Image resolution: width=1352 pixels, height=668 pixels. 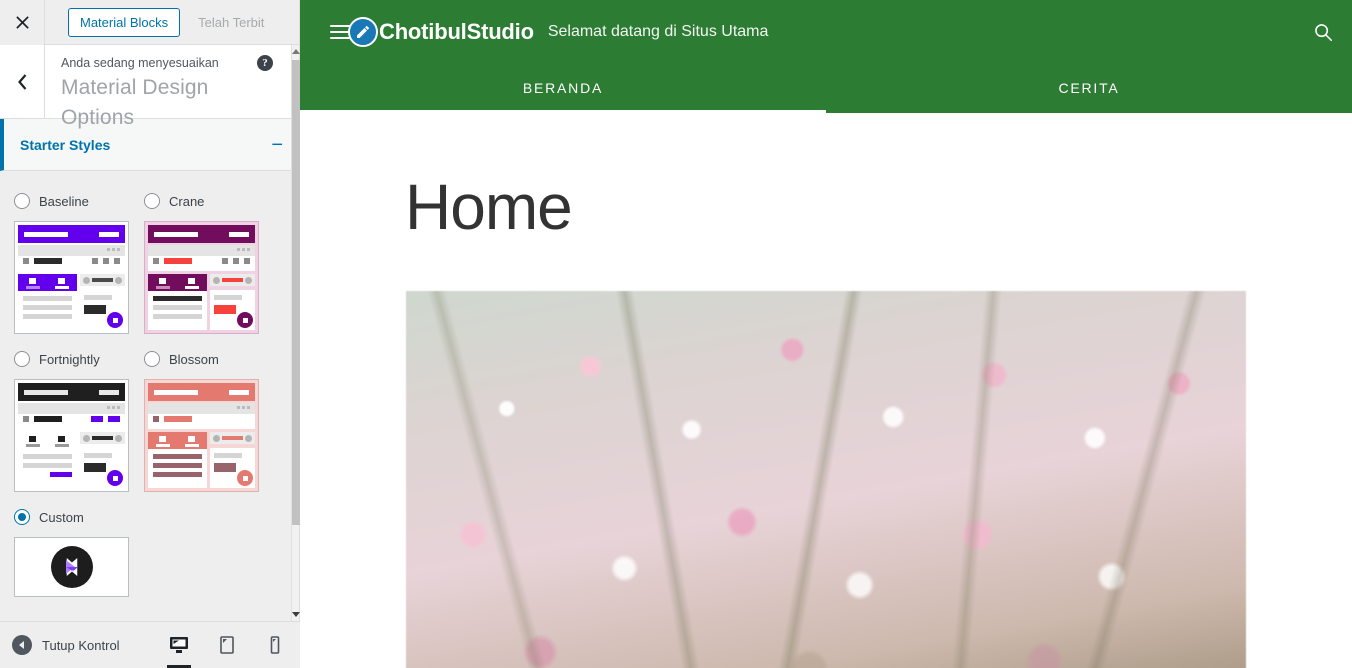 I want to click on style-label: Crane, so click(x=187, y=201).